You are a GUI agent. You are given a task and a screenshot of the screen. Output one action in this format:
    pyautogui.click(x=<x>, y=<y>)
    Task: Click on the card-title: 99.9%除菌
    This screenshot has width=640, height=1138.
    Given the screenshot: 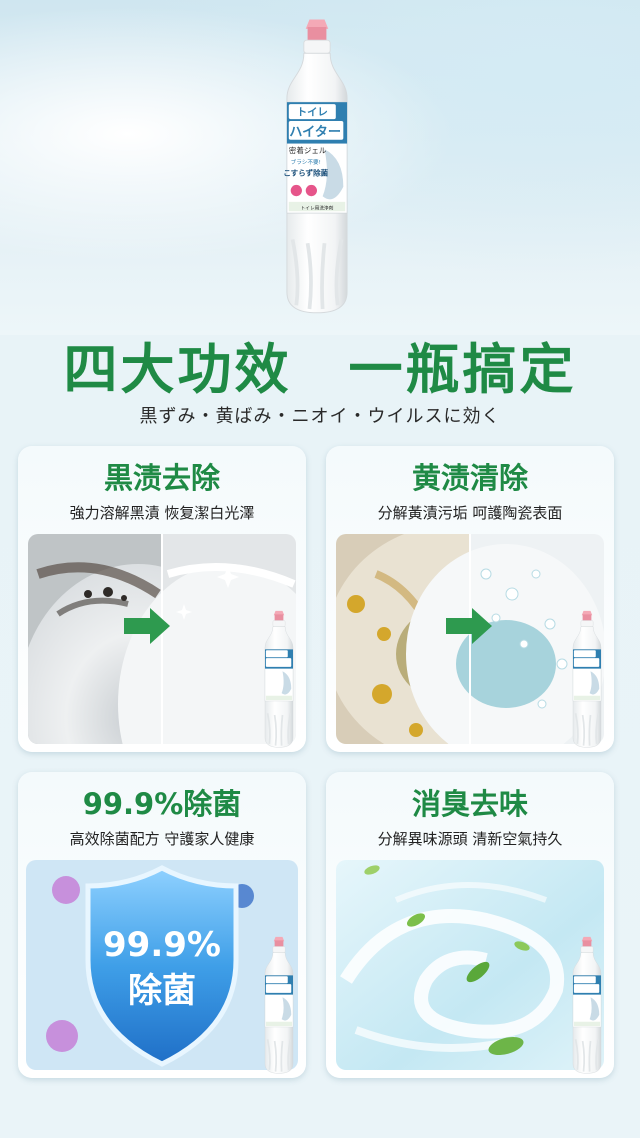 What is the action you would take?
    pyautogui.click(x=162, y=804)
    